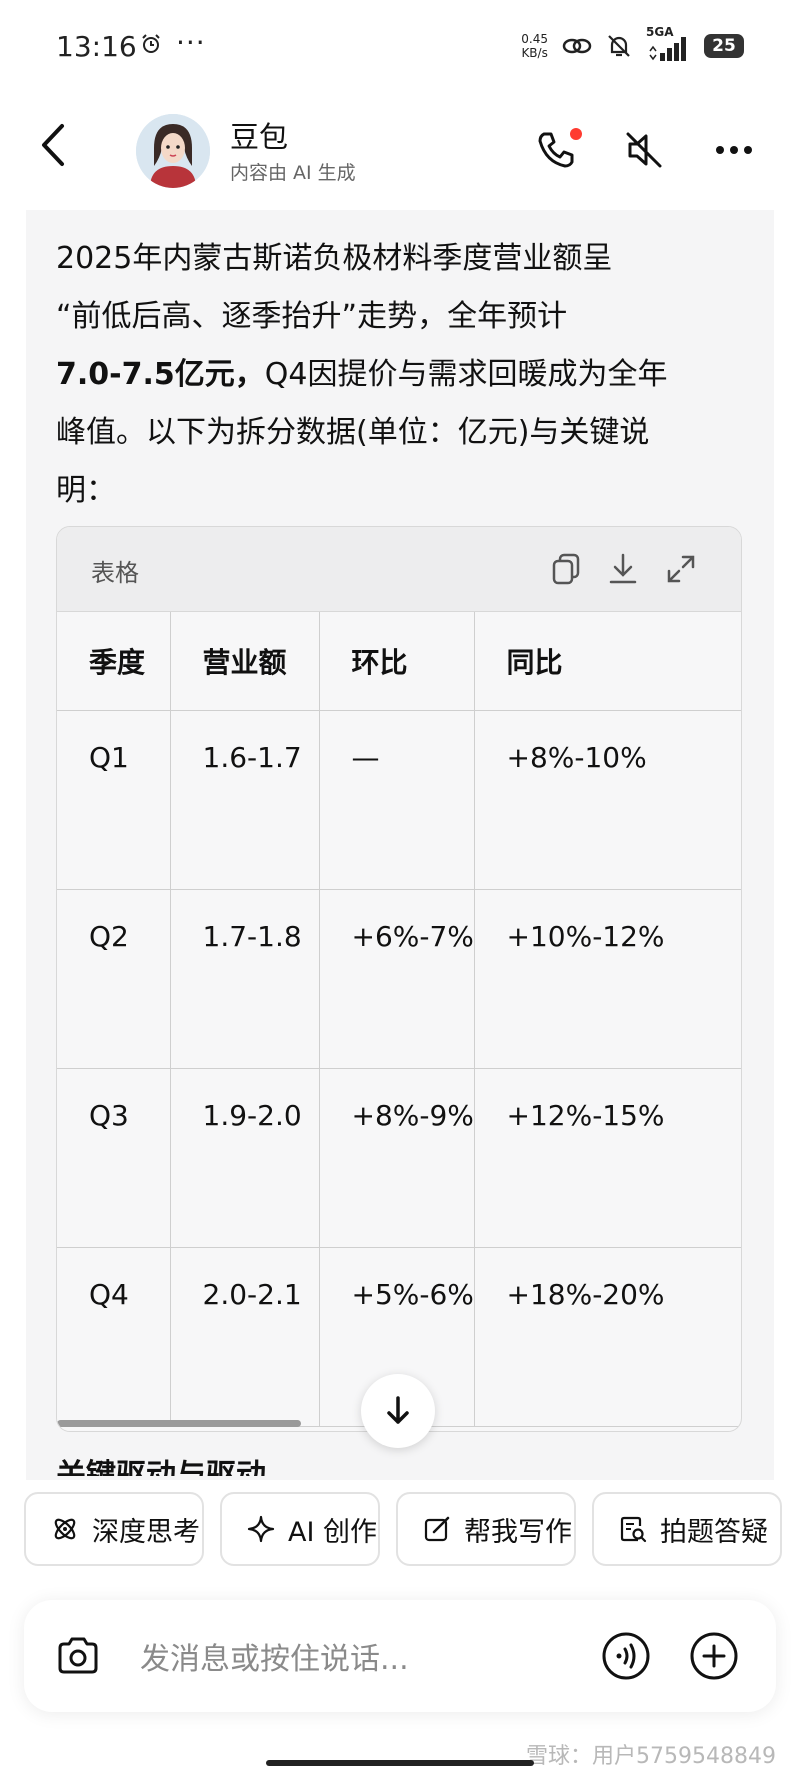 The image size is (800, 1778). What do you see at coordinates (78, 1656) in the screenshot?
I see `camera-icon` at bounding box center [78, 1656].